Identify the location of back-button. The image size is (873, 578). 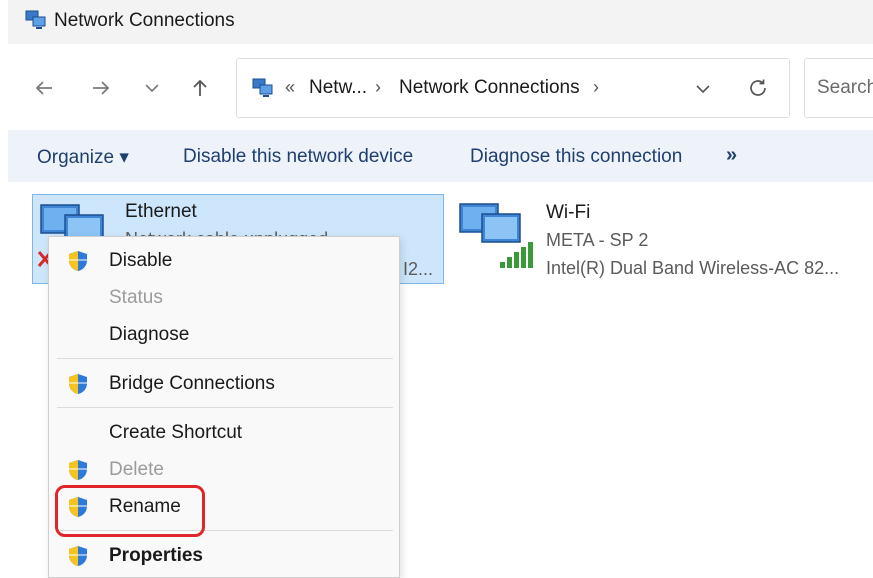
(44, 88).